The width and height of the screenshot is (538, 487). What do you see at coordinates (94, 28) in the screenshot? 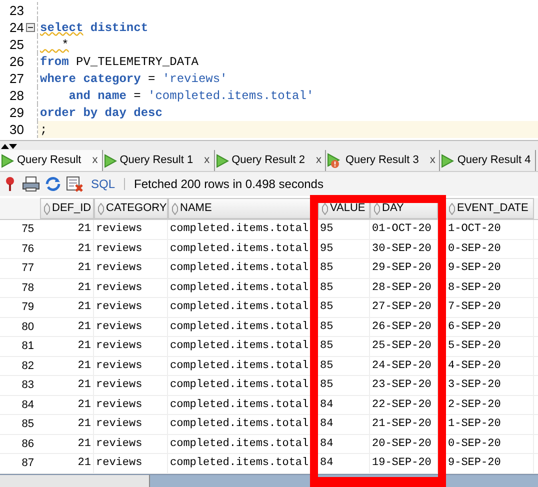
I see `code-line: select distinct` at bounding box center [94, 28].